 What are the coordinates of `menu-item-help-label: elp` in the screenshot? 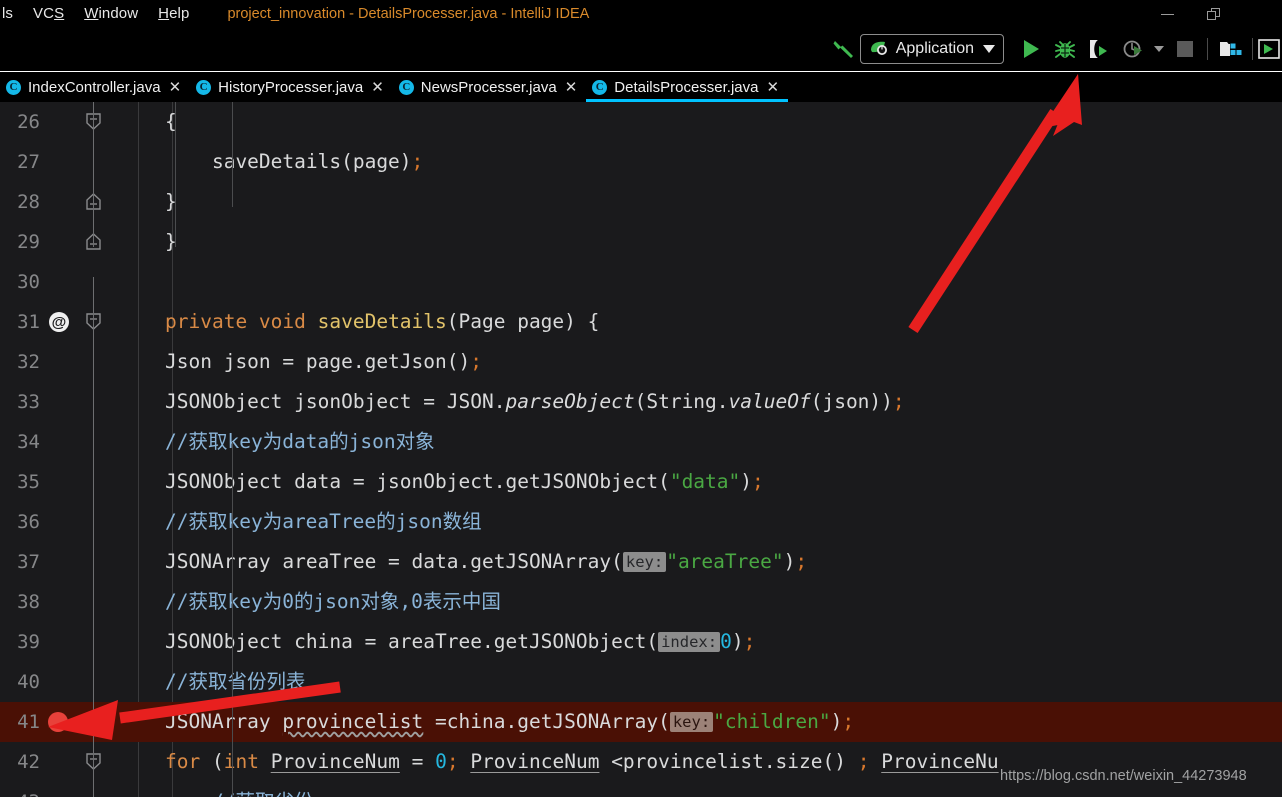 It's located at (179, 13).